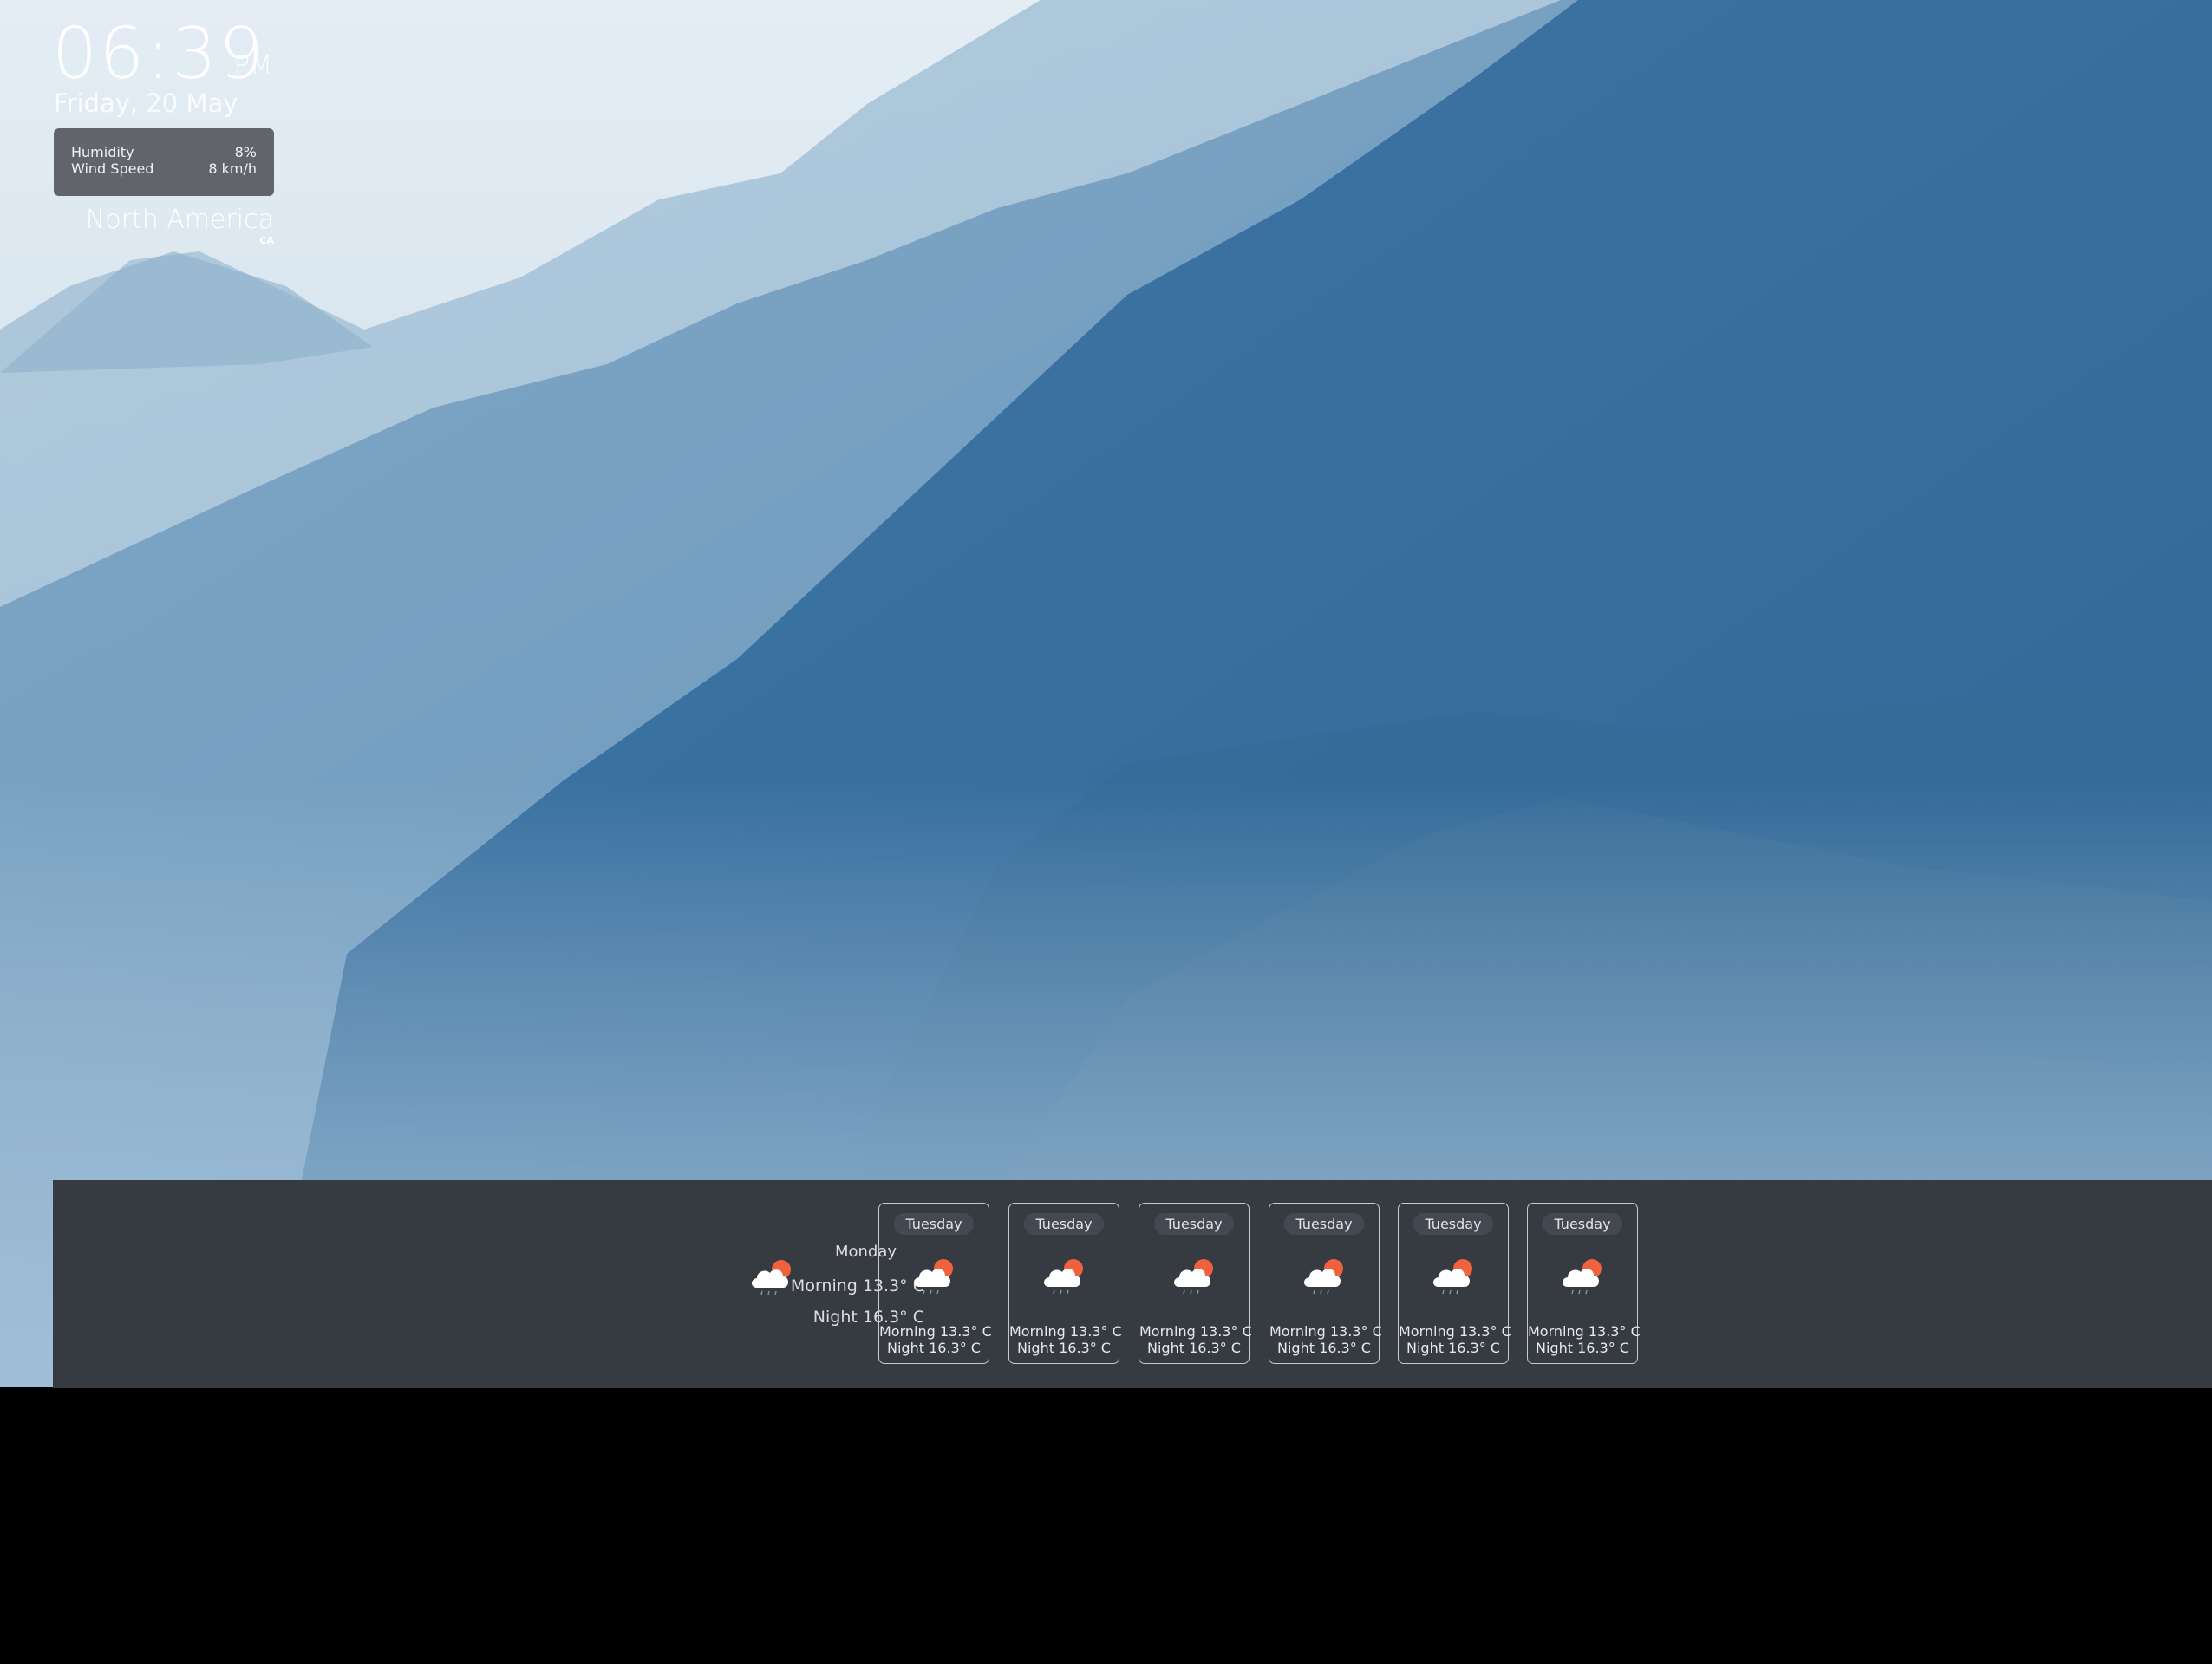 The image size is (2212, 1664). I want to click on clock-widget: 06:39 PM Friday, 20 May, so click(162, 69).